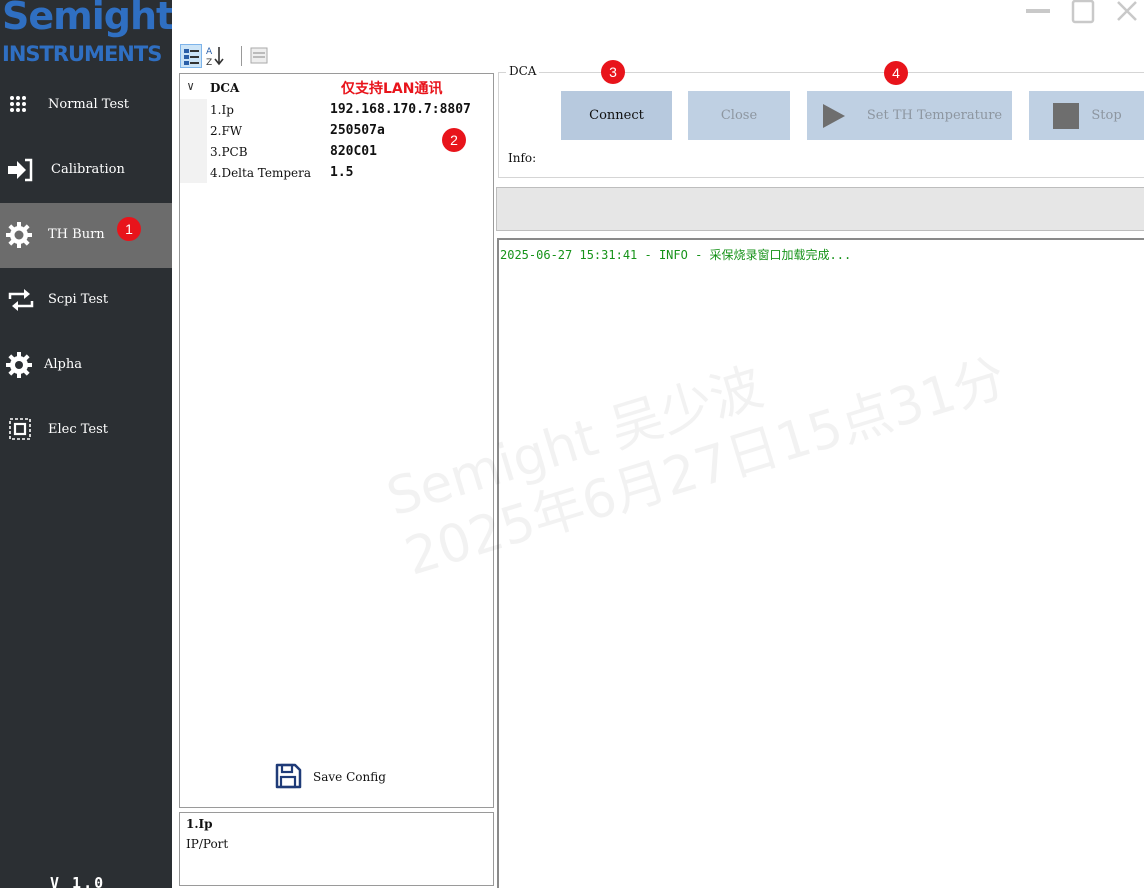 The image size is (1144, 888). What do you see at coordinates (1066, 116) in the screenshot?
I see `stop-icon` at bounding box center [1066, 116].